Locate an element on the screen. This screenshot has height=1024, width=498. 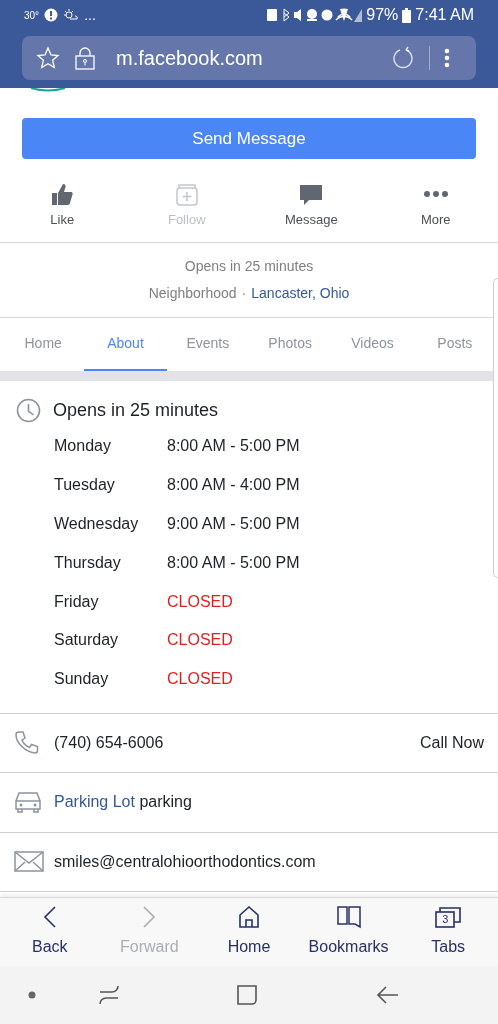
call-now-button: Call Now is located at coordinates (452, 742).